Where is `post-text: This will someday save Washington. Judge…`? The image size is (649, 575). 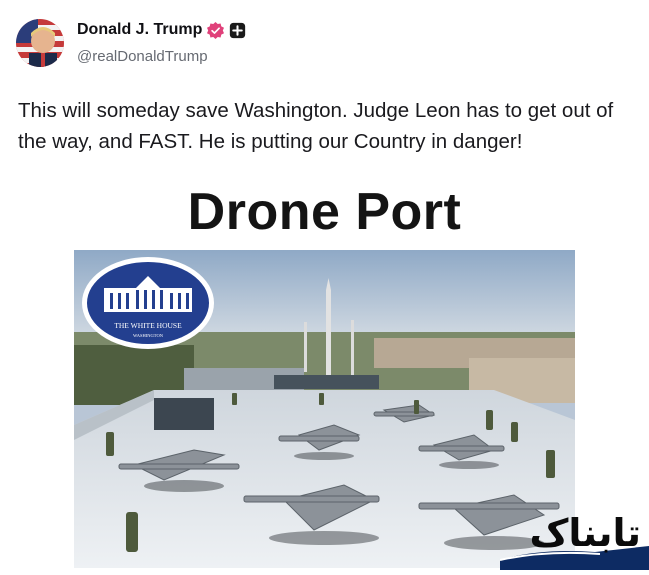 post-text: This will someday save Washington. Judge… is located at coordinates (316, 126).